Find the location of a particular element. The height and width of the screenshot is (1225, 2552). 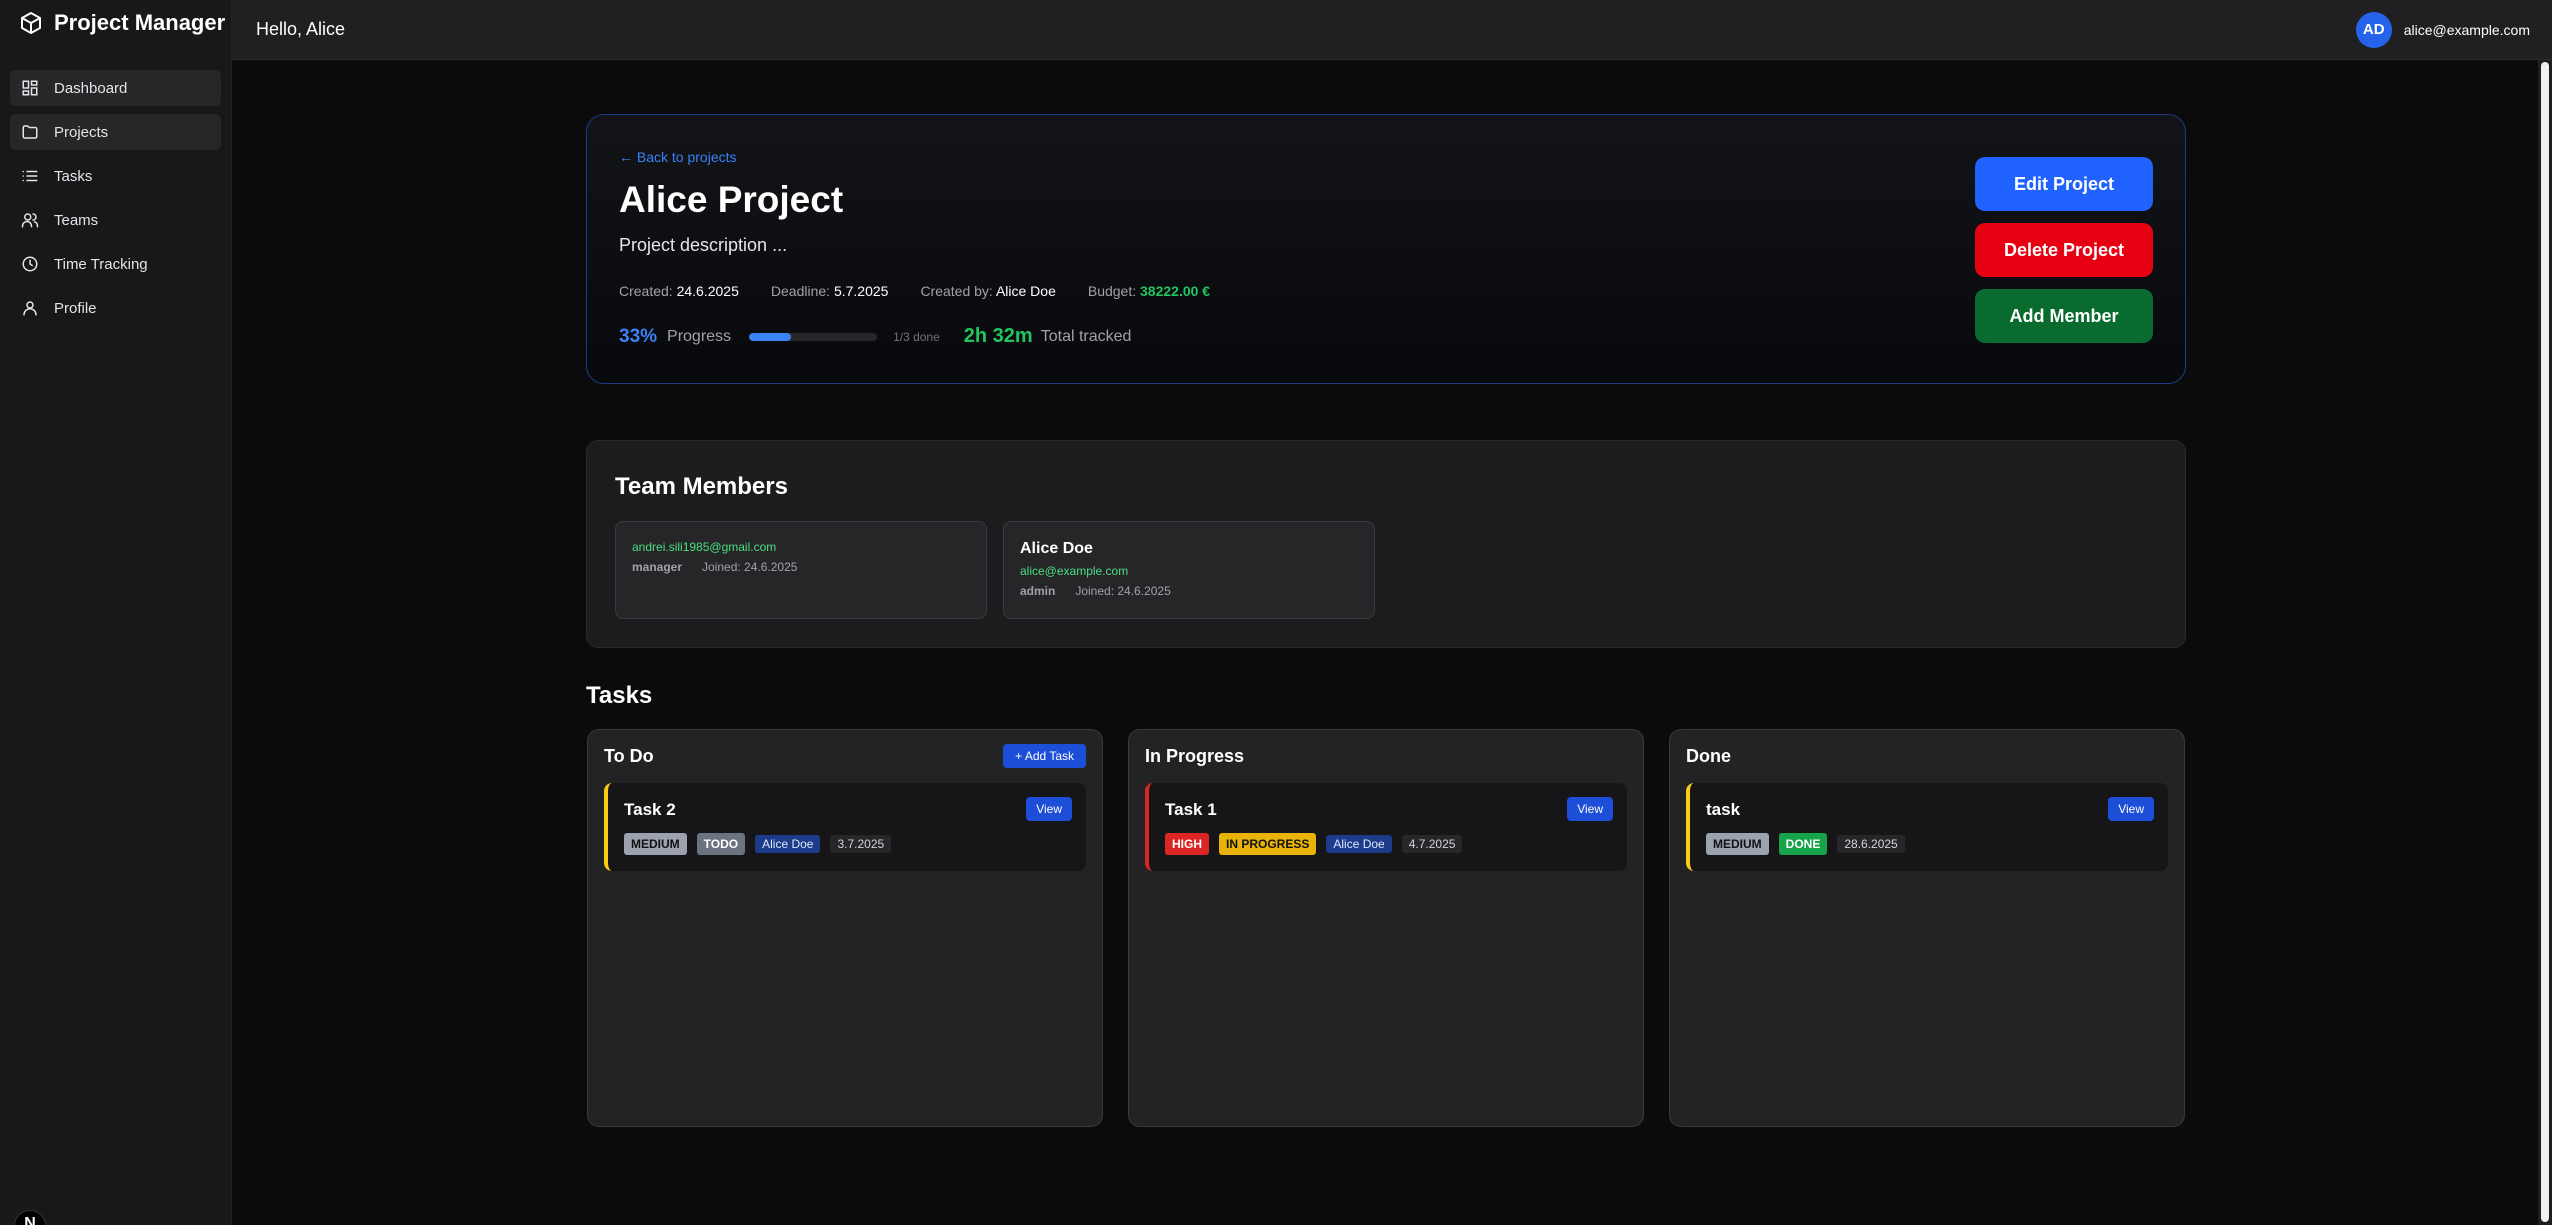

greeting: Hello, Alice is located at coordinates (301, 29).